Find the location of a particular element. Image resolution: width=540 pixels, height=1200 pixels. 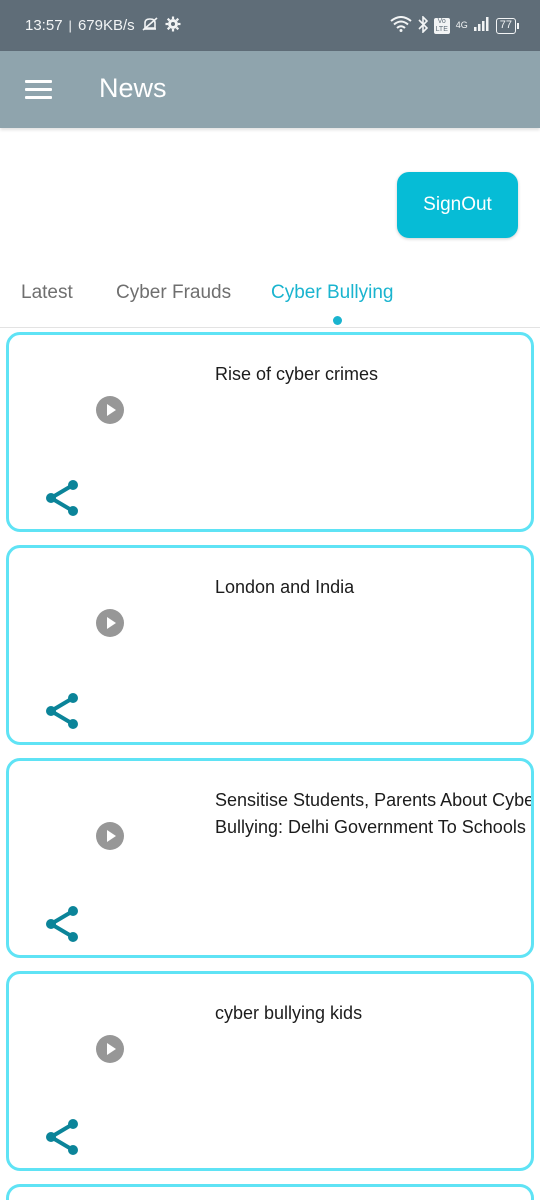

news-title: Rise of cyber crimes is located at coordinates (373, 374).